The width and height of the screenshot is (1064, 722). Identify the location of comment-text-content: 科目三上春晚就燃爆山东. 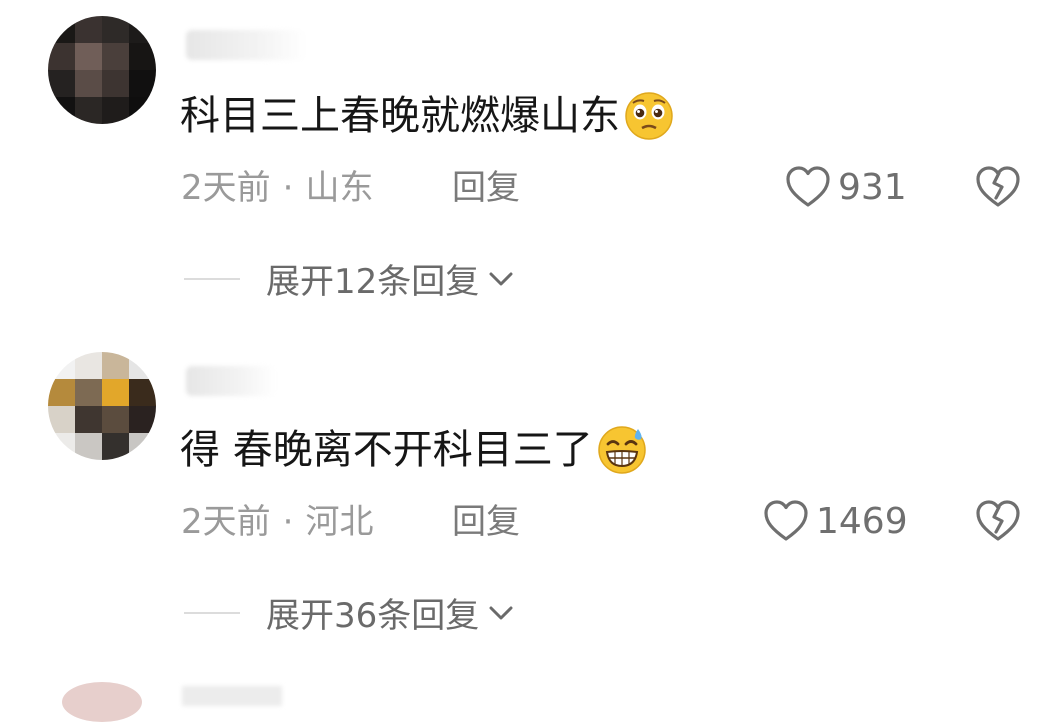
(400, 116).